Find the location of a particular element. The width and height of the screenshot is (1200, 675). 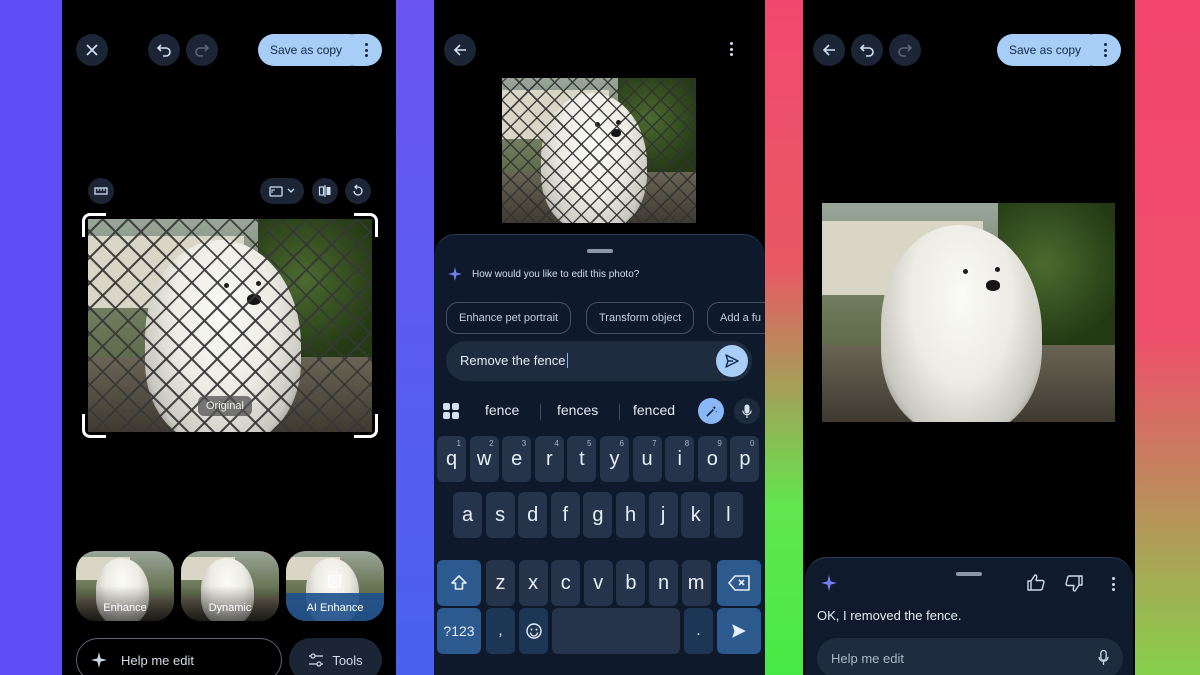

backspace-icon is located at coordinates (739, 583).